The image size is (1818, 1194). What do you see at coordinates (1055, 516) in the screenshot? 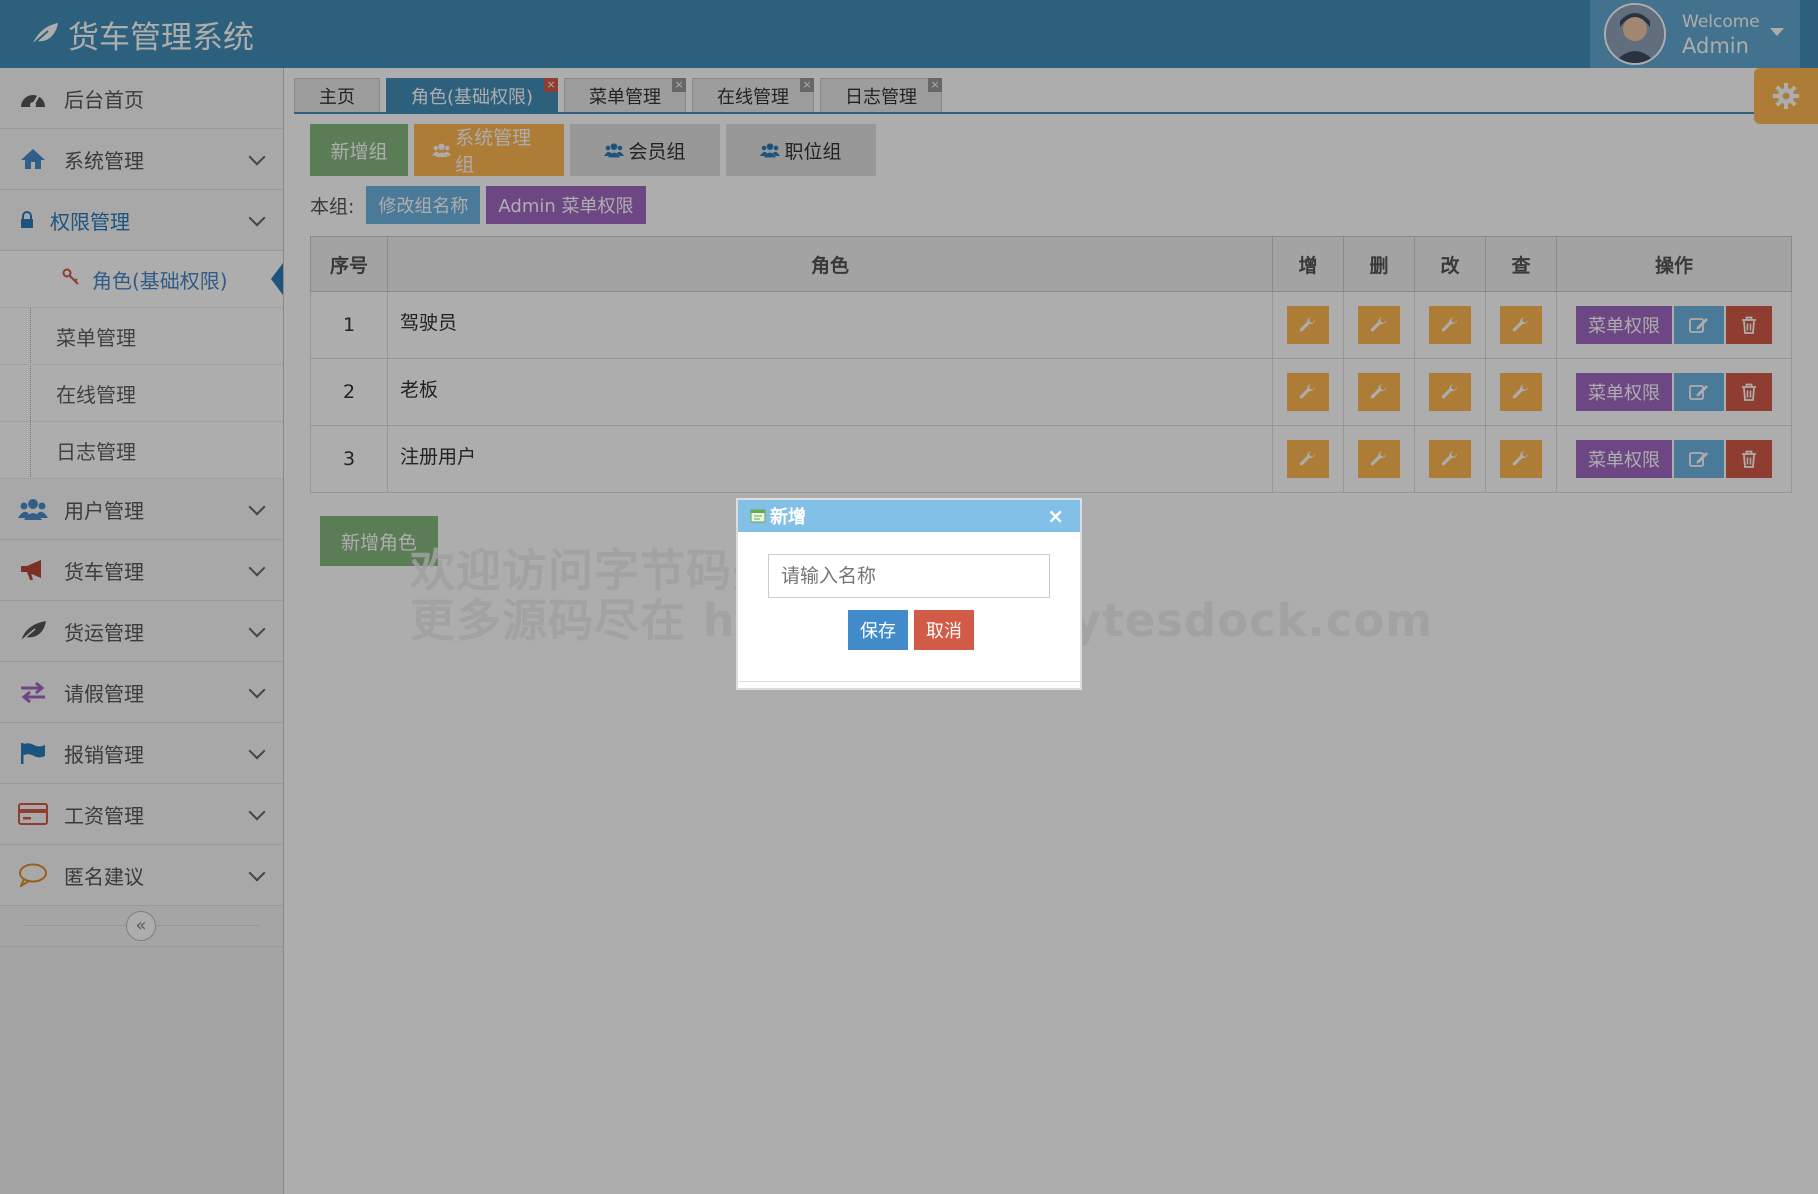
I see `close-icon: ×` at bounding box center [1055, 516].